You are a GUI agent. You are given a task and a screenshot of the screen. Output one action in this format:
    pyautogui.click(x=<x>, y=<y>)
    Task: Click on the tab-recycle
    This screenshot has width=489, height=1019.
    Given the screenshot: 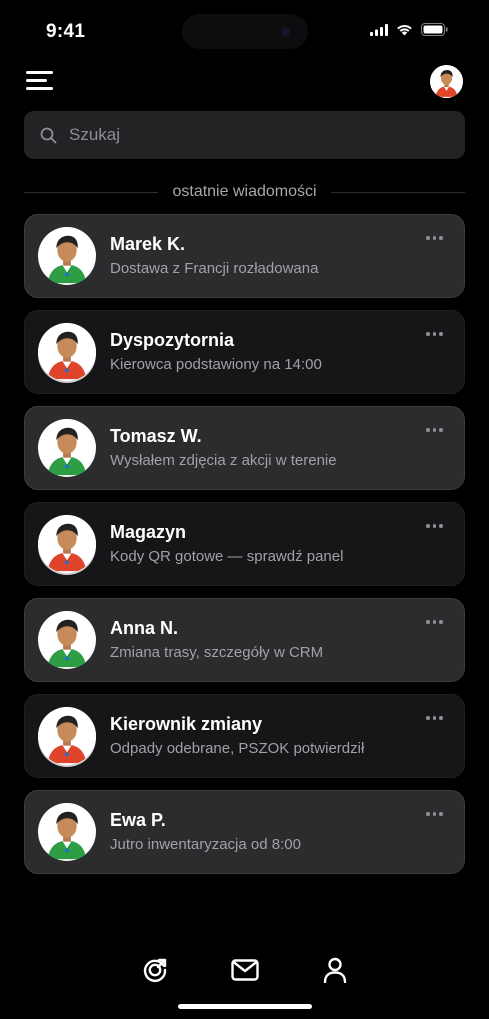 What is the action you would take?
    pyautogui.click(x=155, y=970)
    